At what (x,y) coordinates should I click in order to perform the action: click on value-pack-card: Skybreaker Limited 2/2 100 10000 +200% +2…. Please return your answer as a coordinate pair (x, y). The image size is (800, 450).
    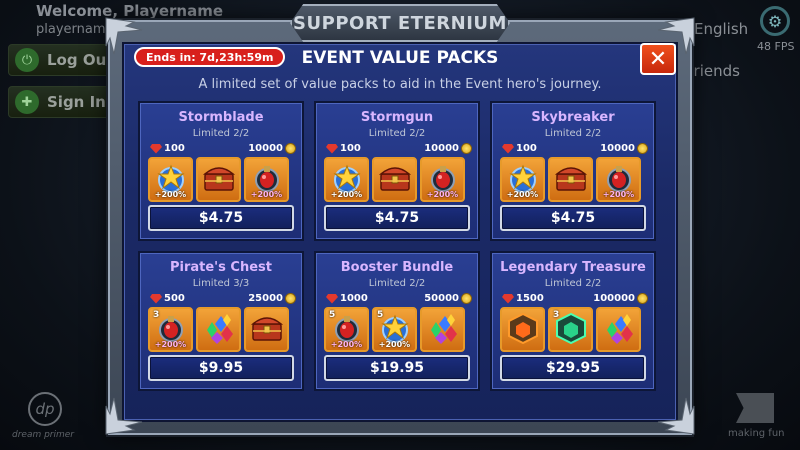
    Looking at the image, I should click on (573, 171).